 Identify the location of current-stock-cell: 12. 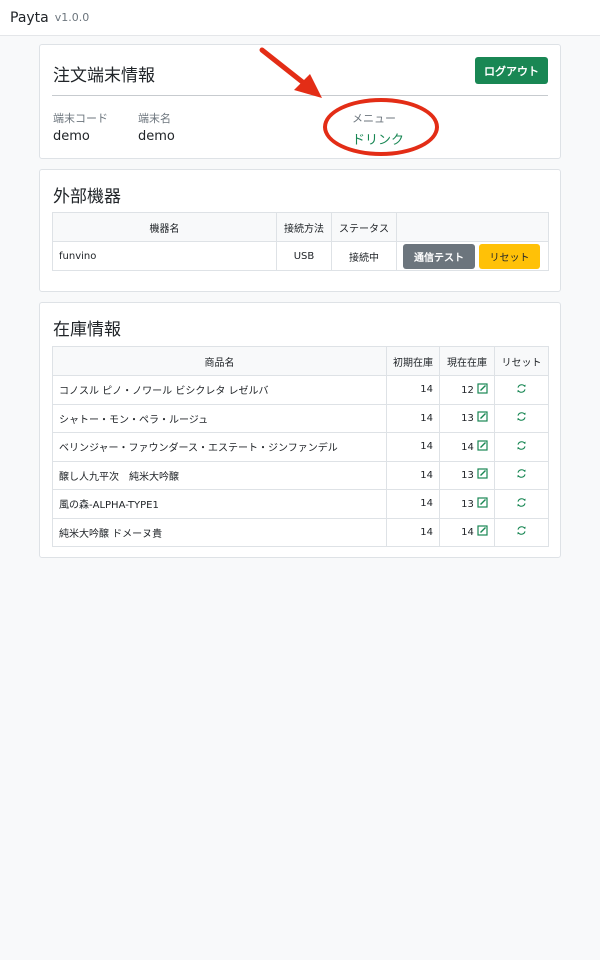
(467, 390).